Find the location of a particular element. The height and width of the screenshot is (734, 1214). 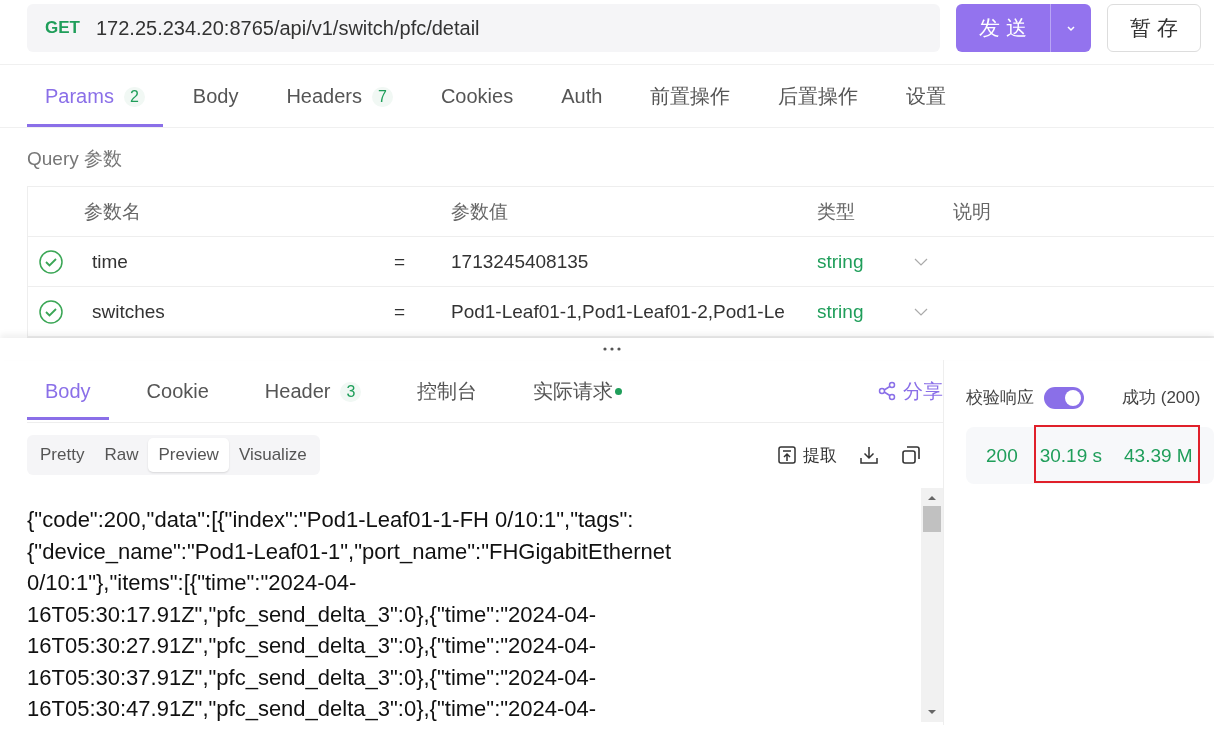

view-mode-tab: Preview is located at coordinates (188, 455).